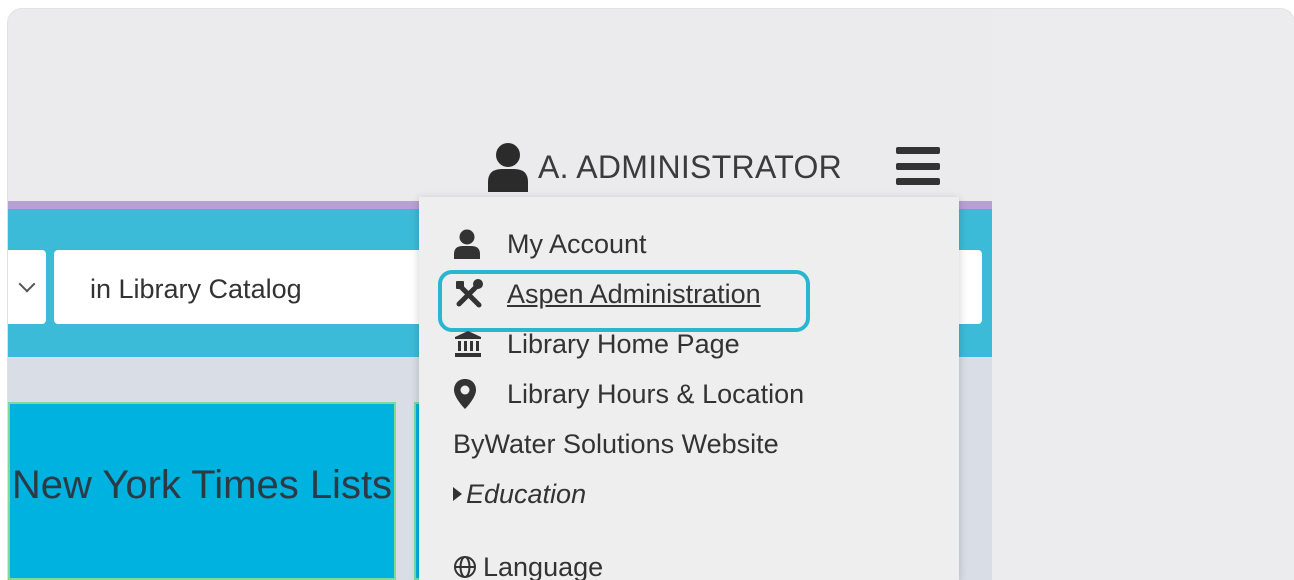 The width and height of the screenshot is (1294, 580). I want to click on user-account-link: A. ADMINISTRATOR, so click(664, 167).